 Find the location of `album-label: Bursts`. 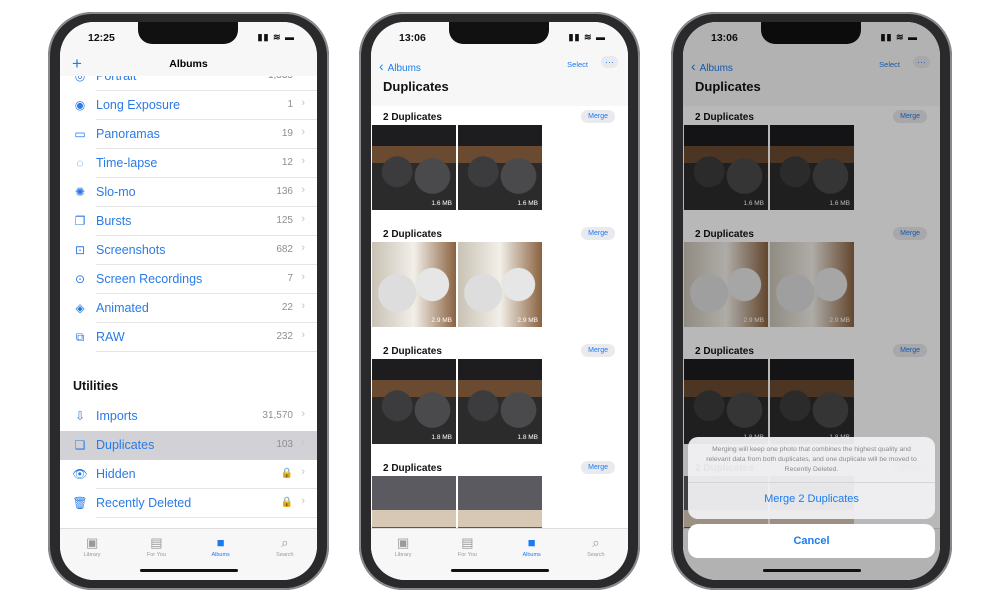

album-label: Bursts is located at coordinates (114, 221).